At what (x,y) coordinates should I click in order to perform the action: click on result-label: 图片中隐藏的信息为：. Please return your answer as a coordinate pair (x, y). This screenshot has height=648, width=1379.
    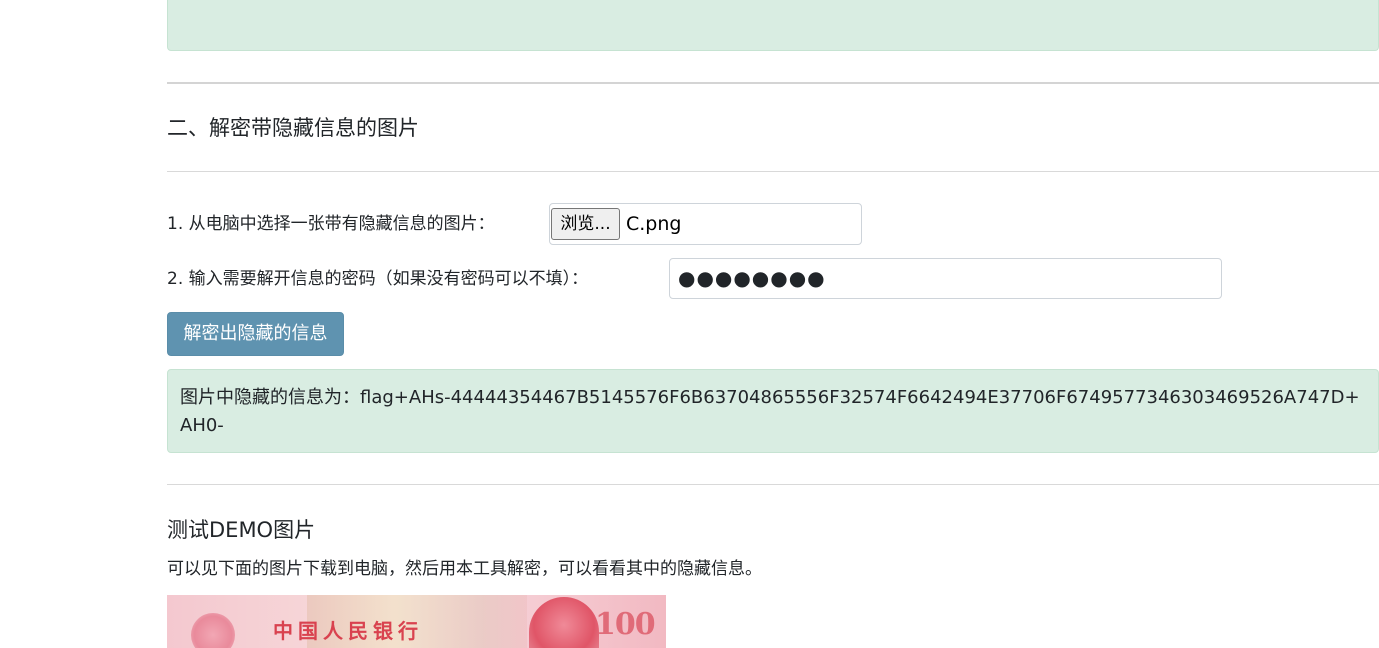
    Looking at the image, I should click on (270, 397).